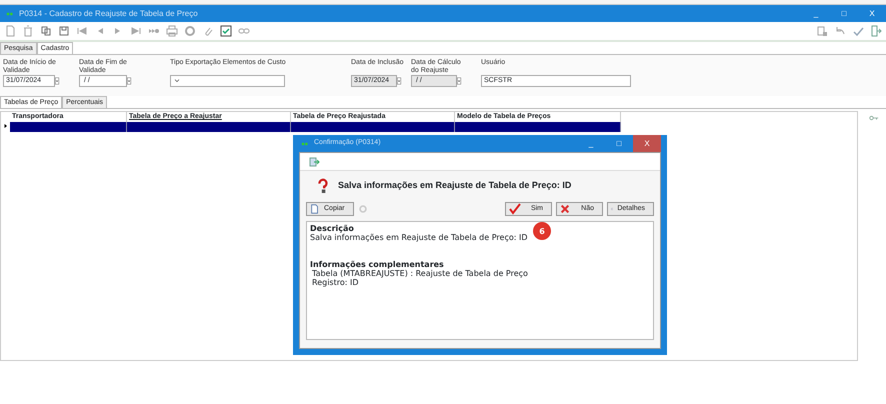 This screenshot has width=886, height=404. Describe the element at coordinates (335, 282) in the screenshot. I see `info-text: Registro: ID` at that location.